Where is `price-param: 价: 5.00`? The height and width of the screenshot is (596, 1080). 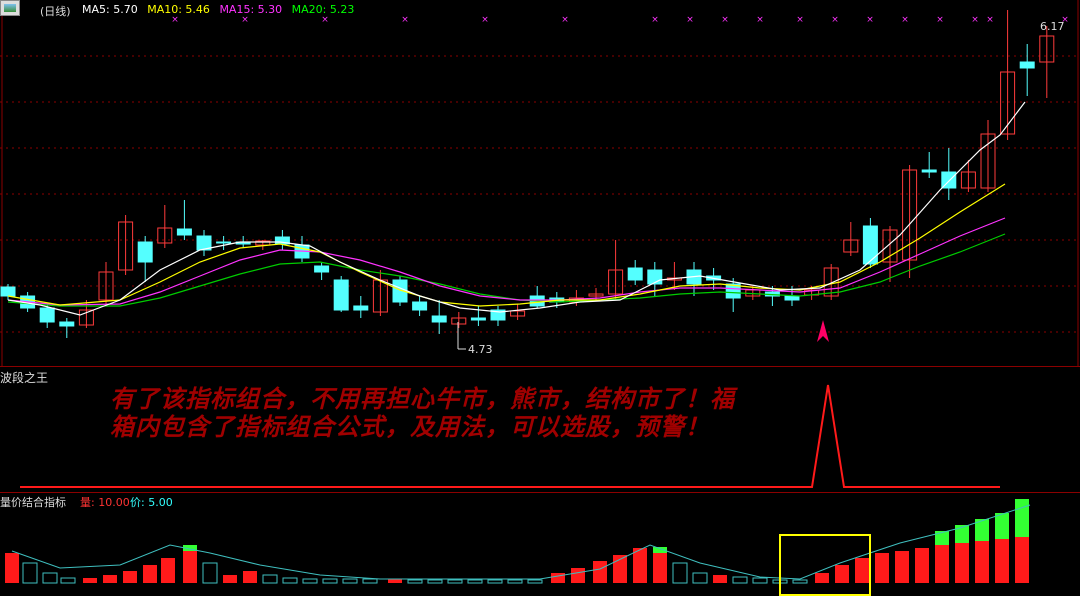
price-param: 价: 5.00 is located at coordinates (151, 502).